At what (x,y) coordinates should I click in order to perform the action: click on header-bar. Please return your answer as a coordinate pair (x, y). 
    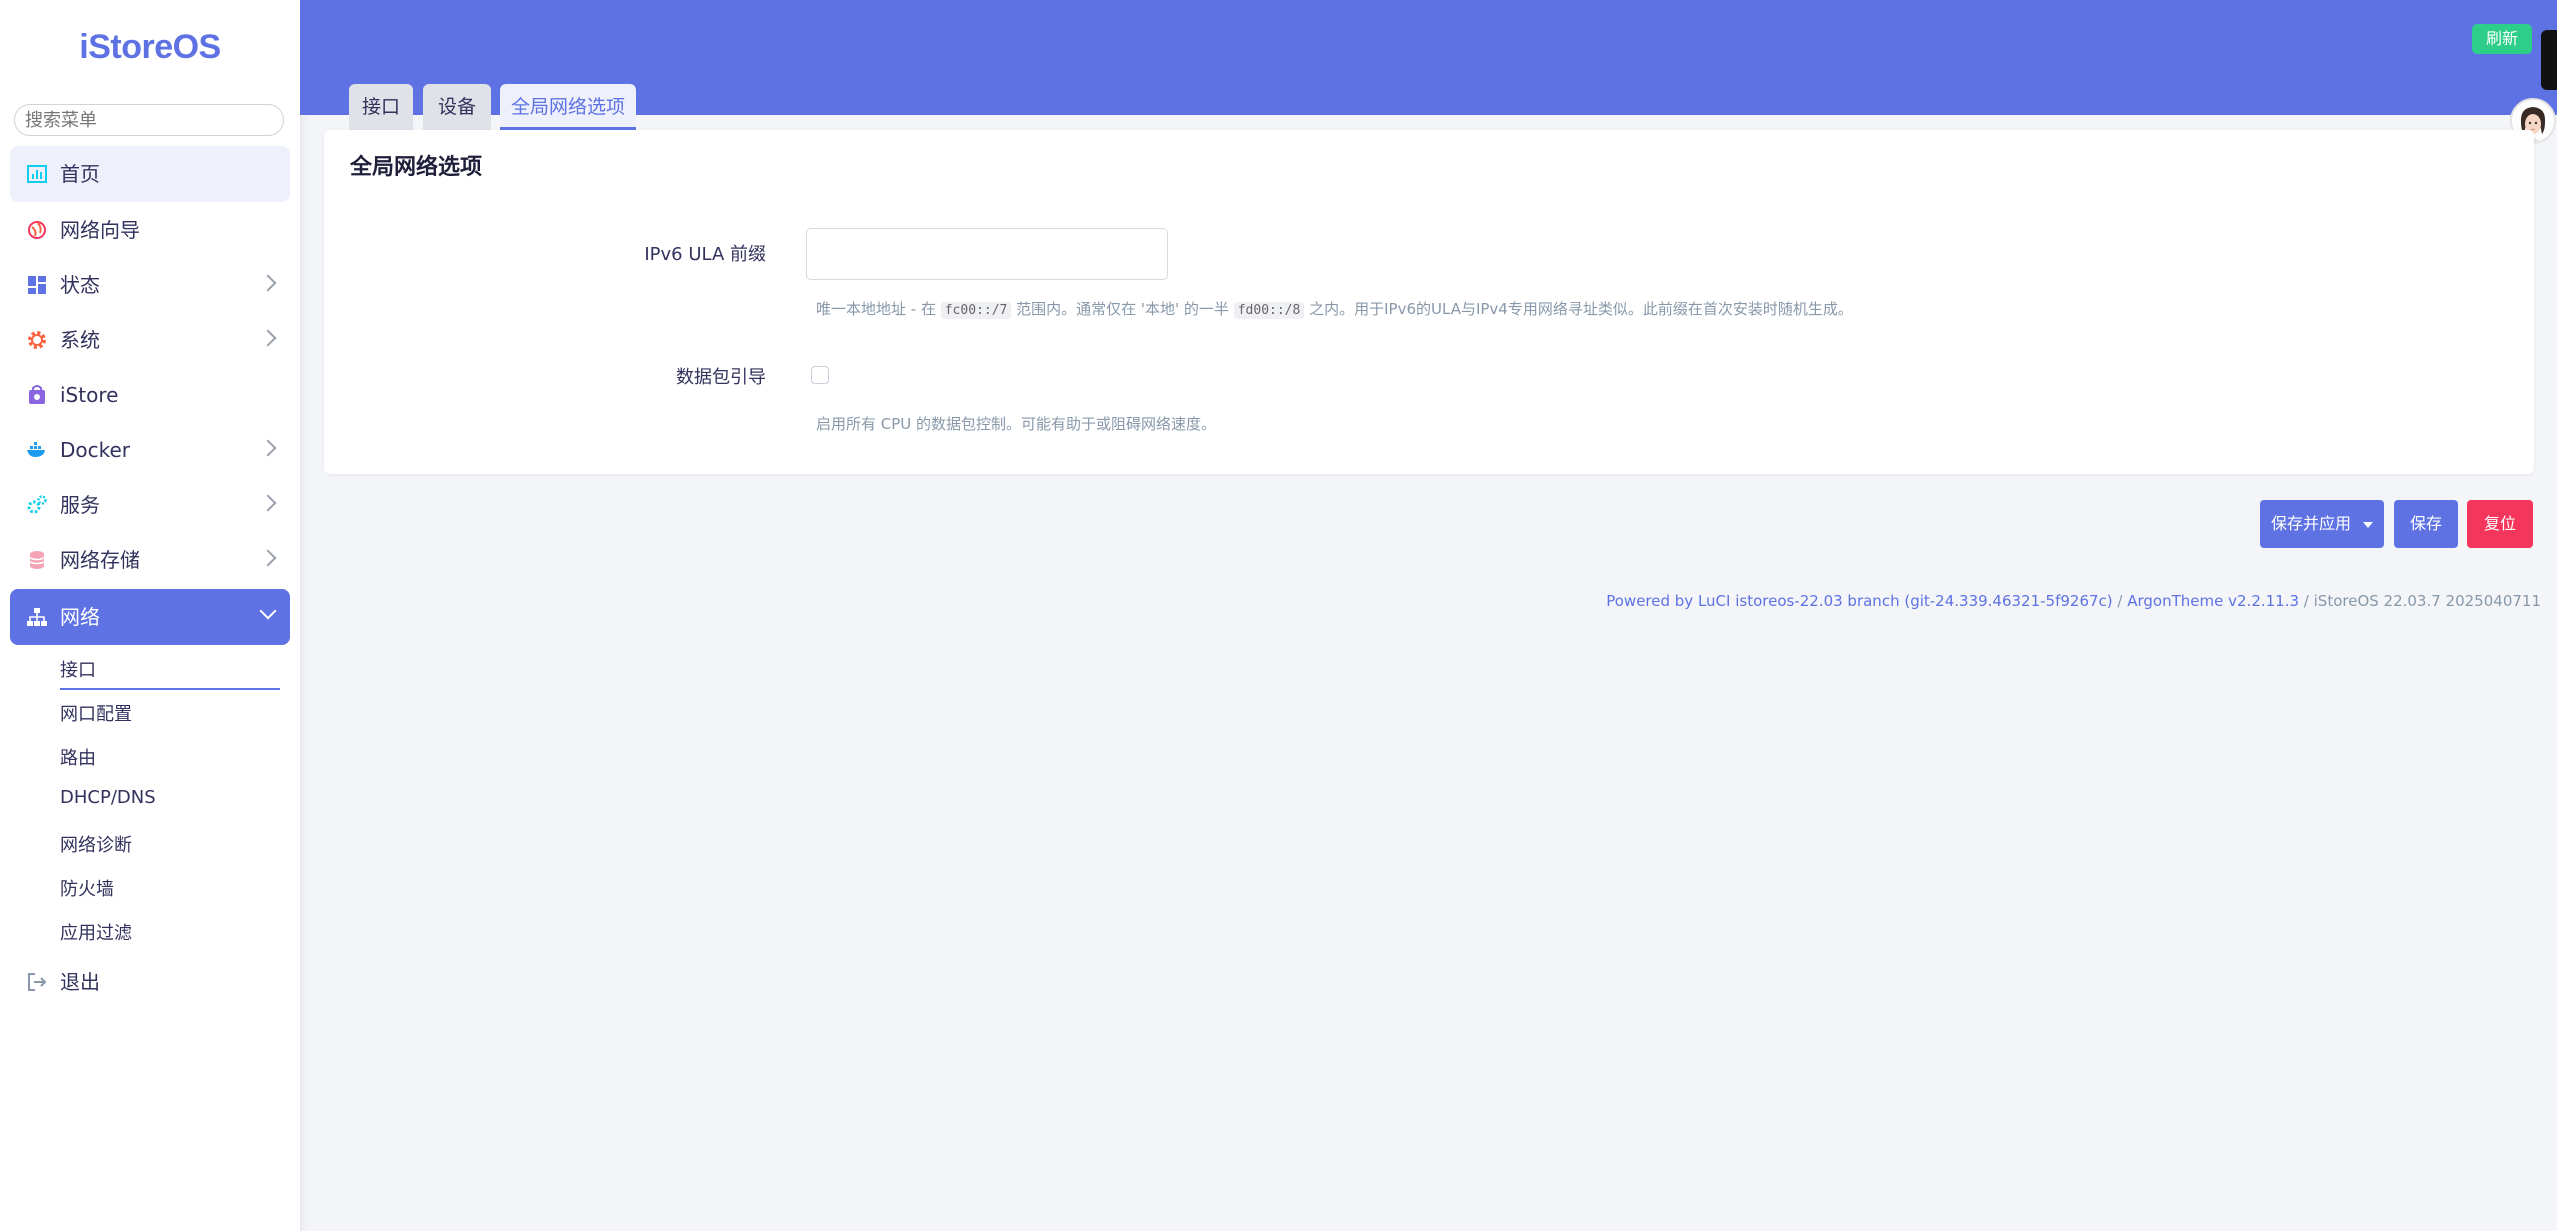
    Looking at the image, I should click on (1428, 57).